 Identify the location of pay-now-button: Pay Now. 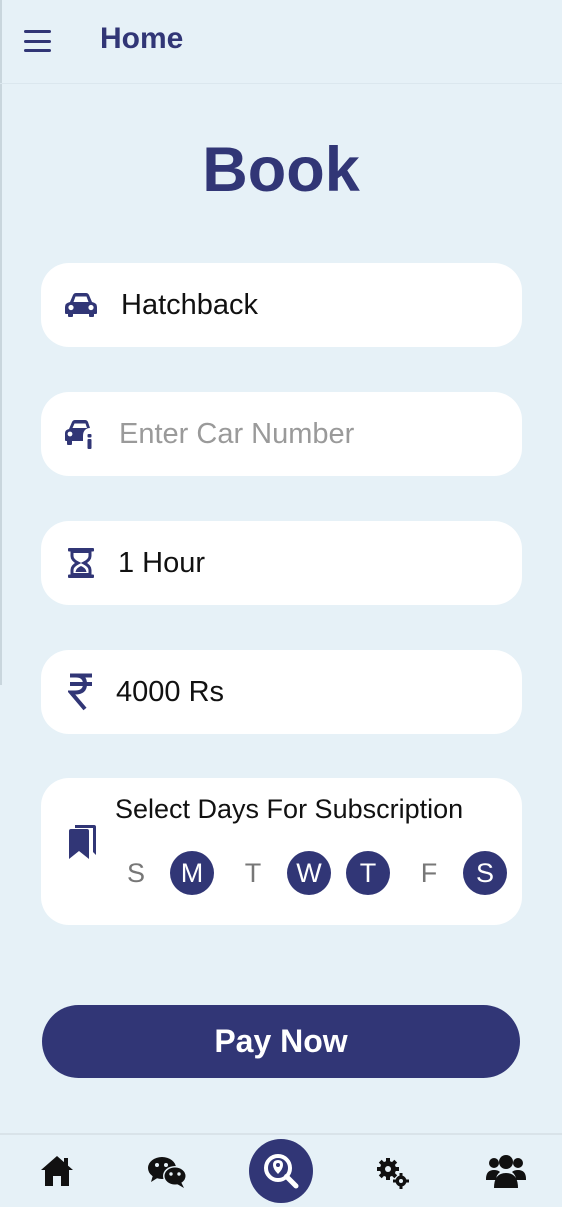
(281, 1041).